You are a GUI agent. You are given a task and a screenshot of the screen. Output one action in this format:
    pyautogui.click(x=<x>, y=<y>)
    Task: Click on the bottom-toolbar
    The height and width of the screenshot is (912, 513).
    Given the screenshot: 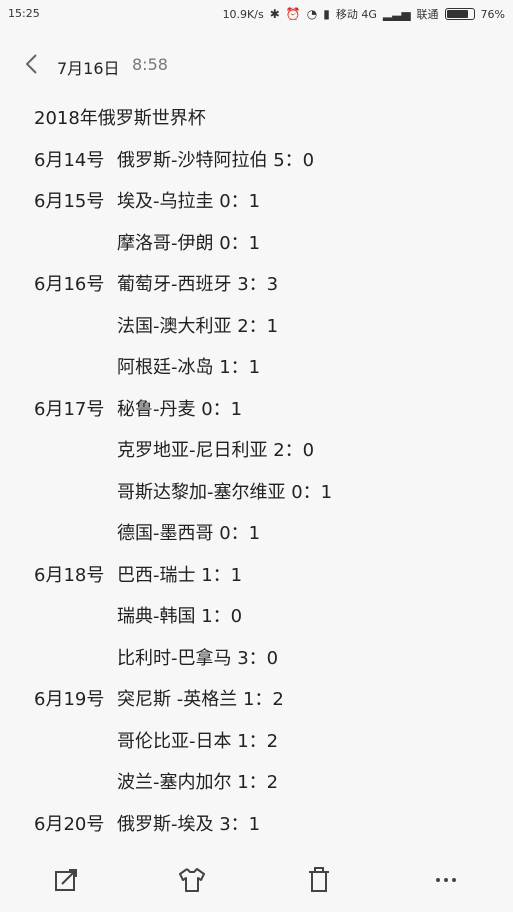 What is the action you would take?
    pyautogui.click(x=256, y=881)
    